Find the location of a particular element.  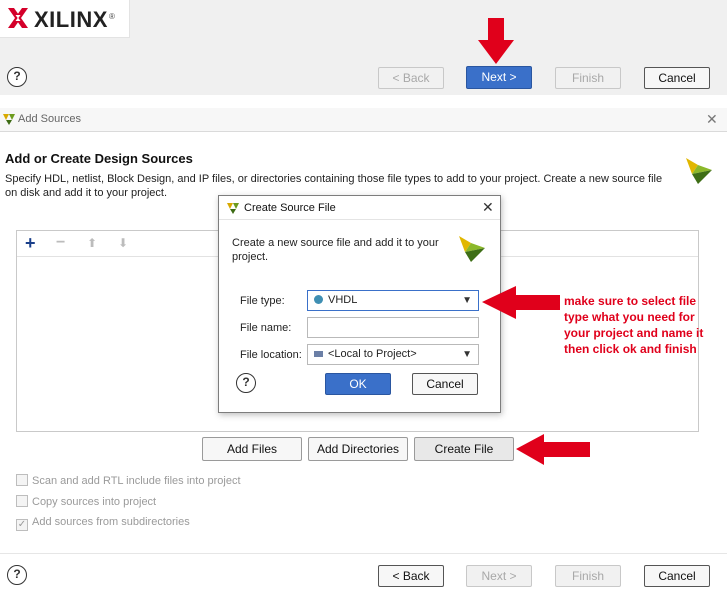

file-name-label: File name: is located at coordinates (266, 328).